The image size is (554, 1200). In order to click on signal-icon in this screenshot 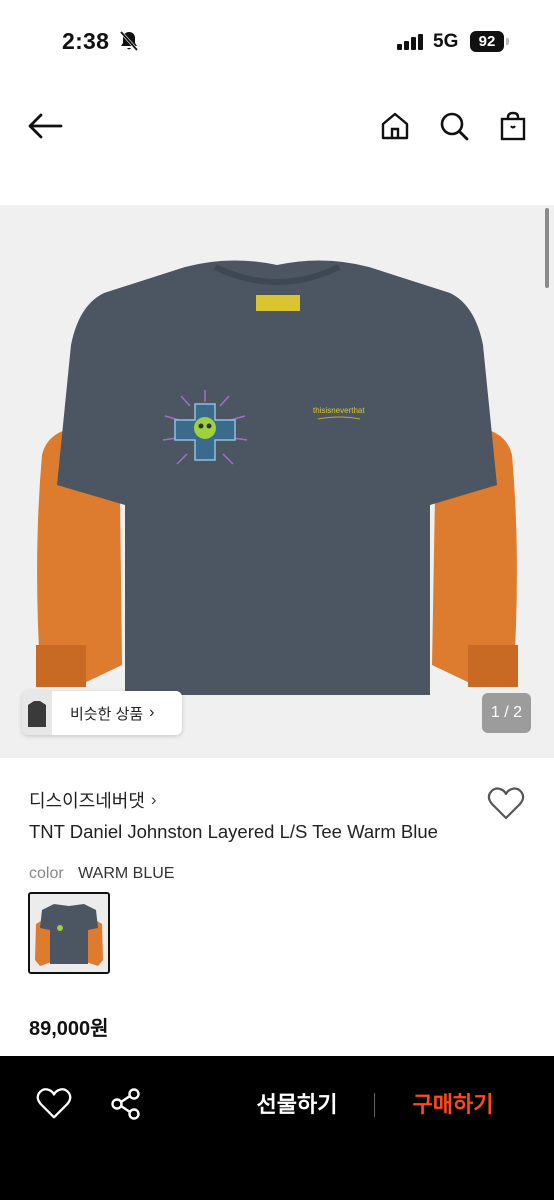, I will do `click(410, 42)`.